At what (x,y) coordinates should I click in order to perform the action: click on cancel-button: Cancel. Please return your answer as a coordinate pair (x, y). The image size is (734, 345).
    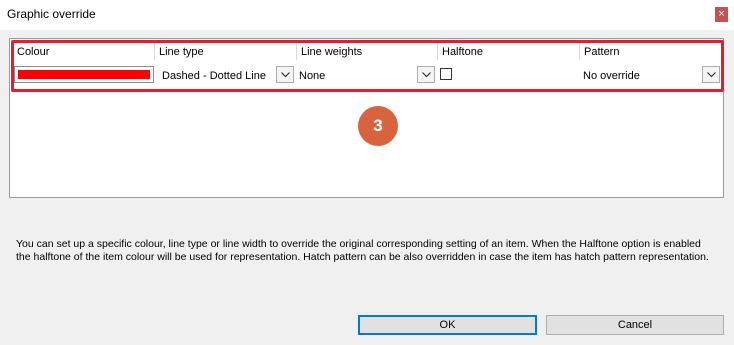
    Looking at the image, I should click on (635, 325).